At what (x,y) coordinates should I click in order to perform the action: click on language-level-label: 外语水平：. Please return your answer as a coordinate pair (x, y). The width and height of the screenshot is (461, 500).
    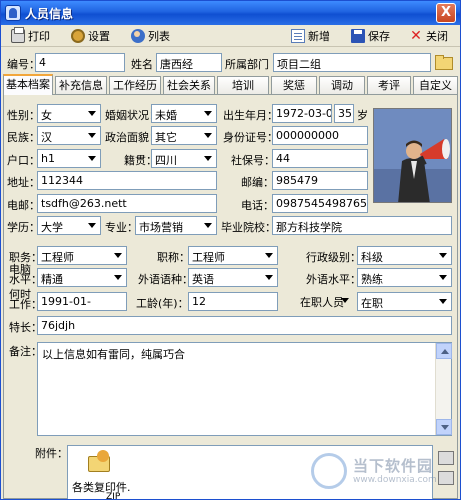
    Looking at the image, I should click on (333, 279).